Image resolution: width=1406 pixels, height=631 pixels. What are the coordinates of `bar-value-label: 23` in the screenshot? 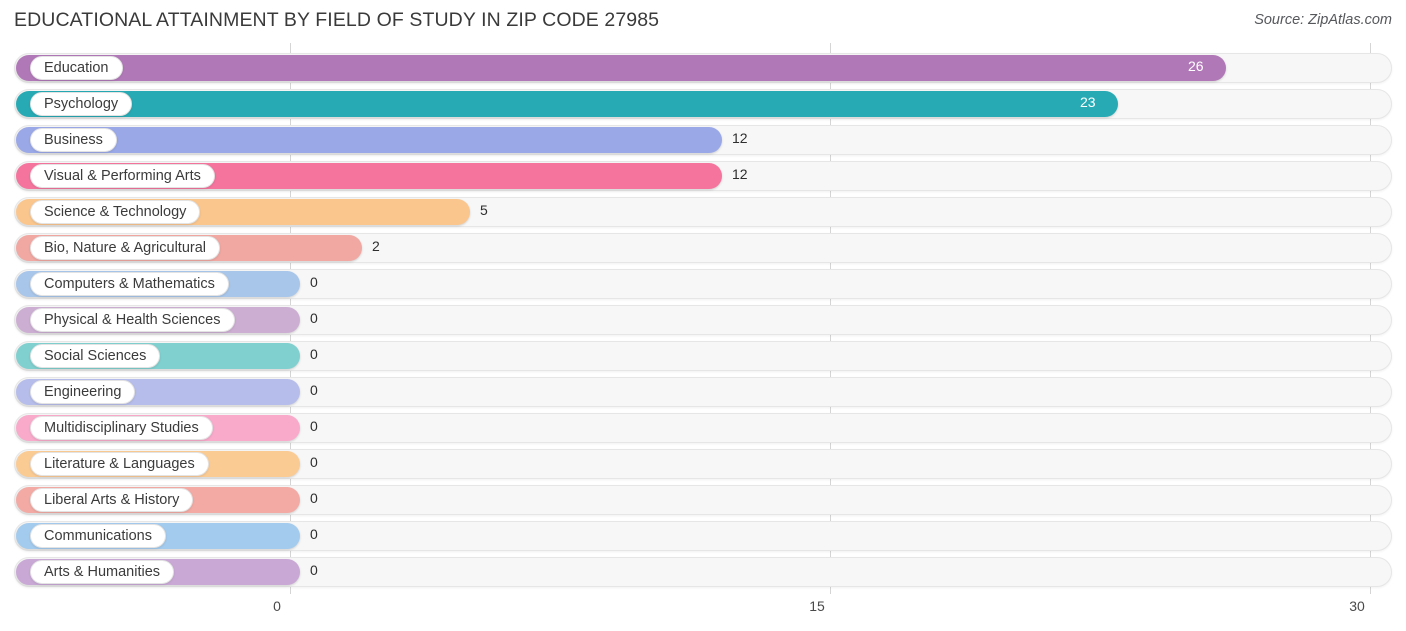 It's located at (1088, 102).